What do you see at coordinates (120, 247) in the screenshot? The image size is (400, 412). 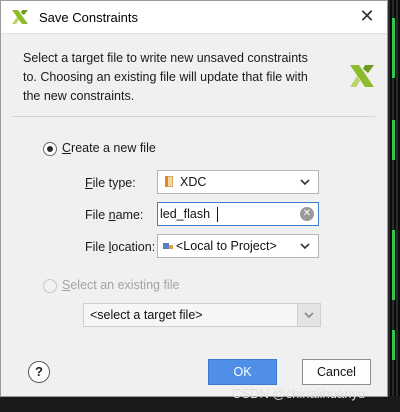 I see `file-location-label: File location:` at bounding box center [120, 247].